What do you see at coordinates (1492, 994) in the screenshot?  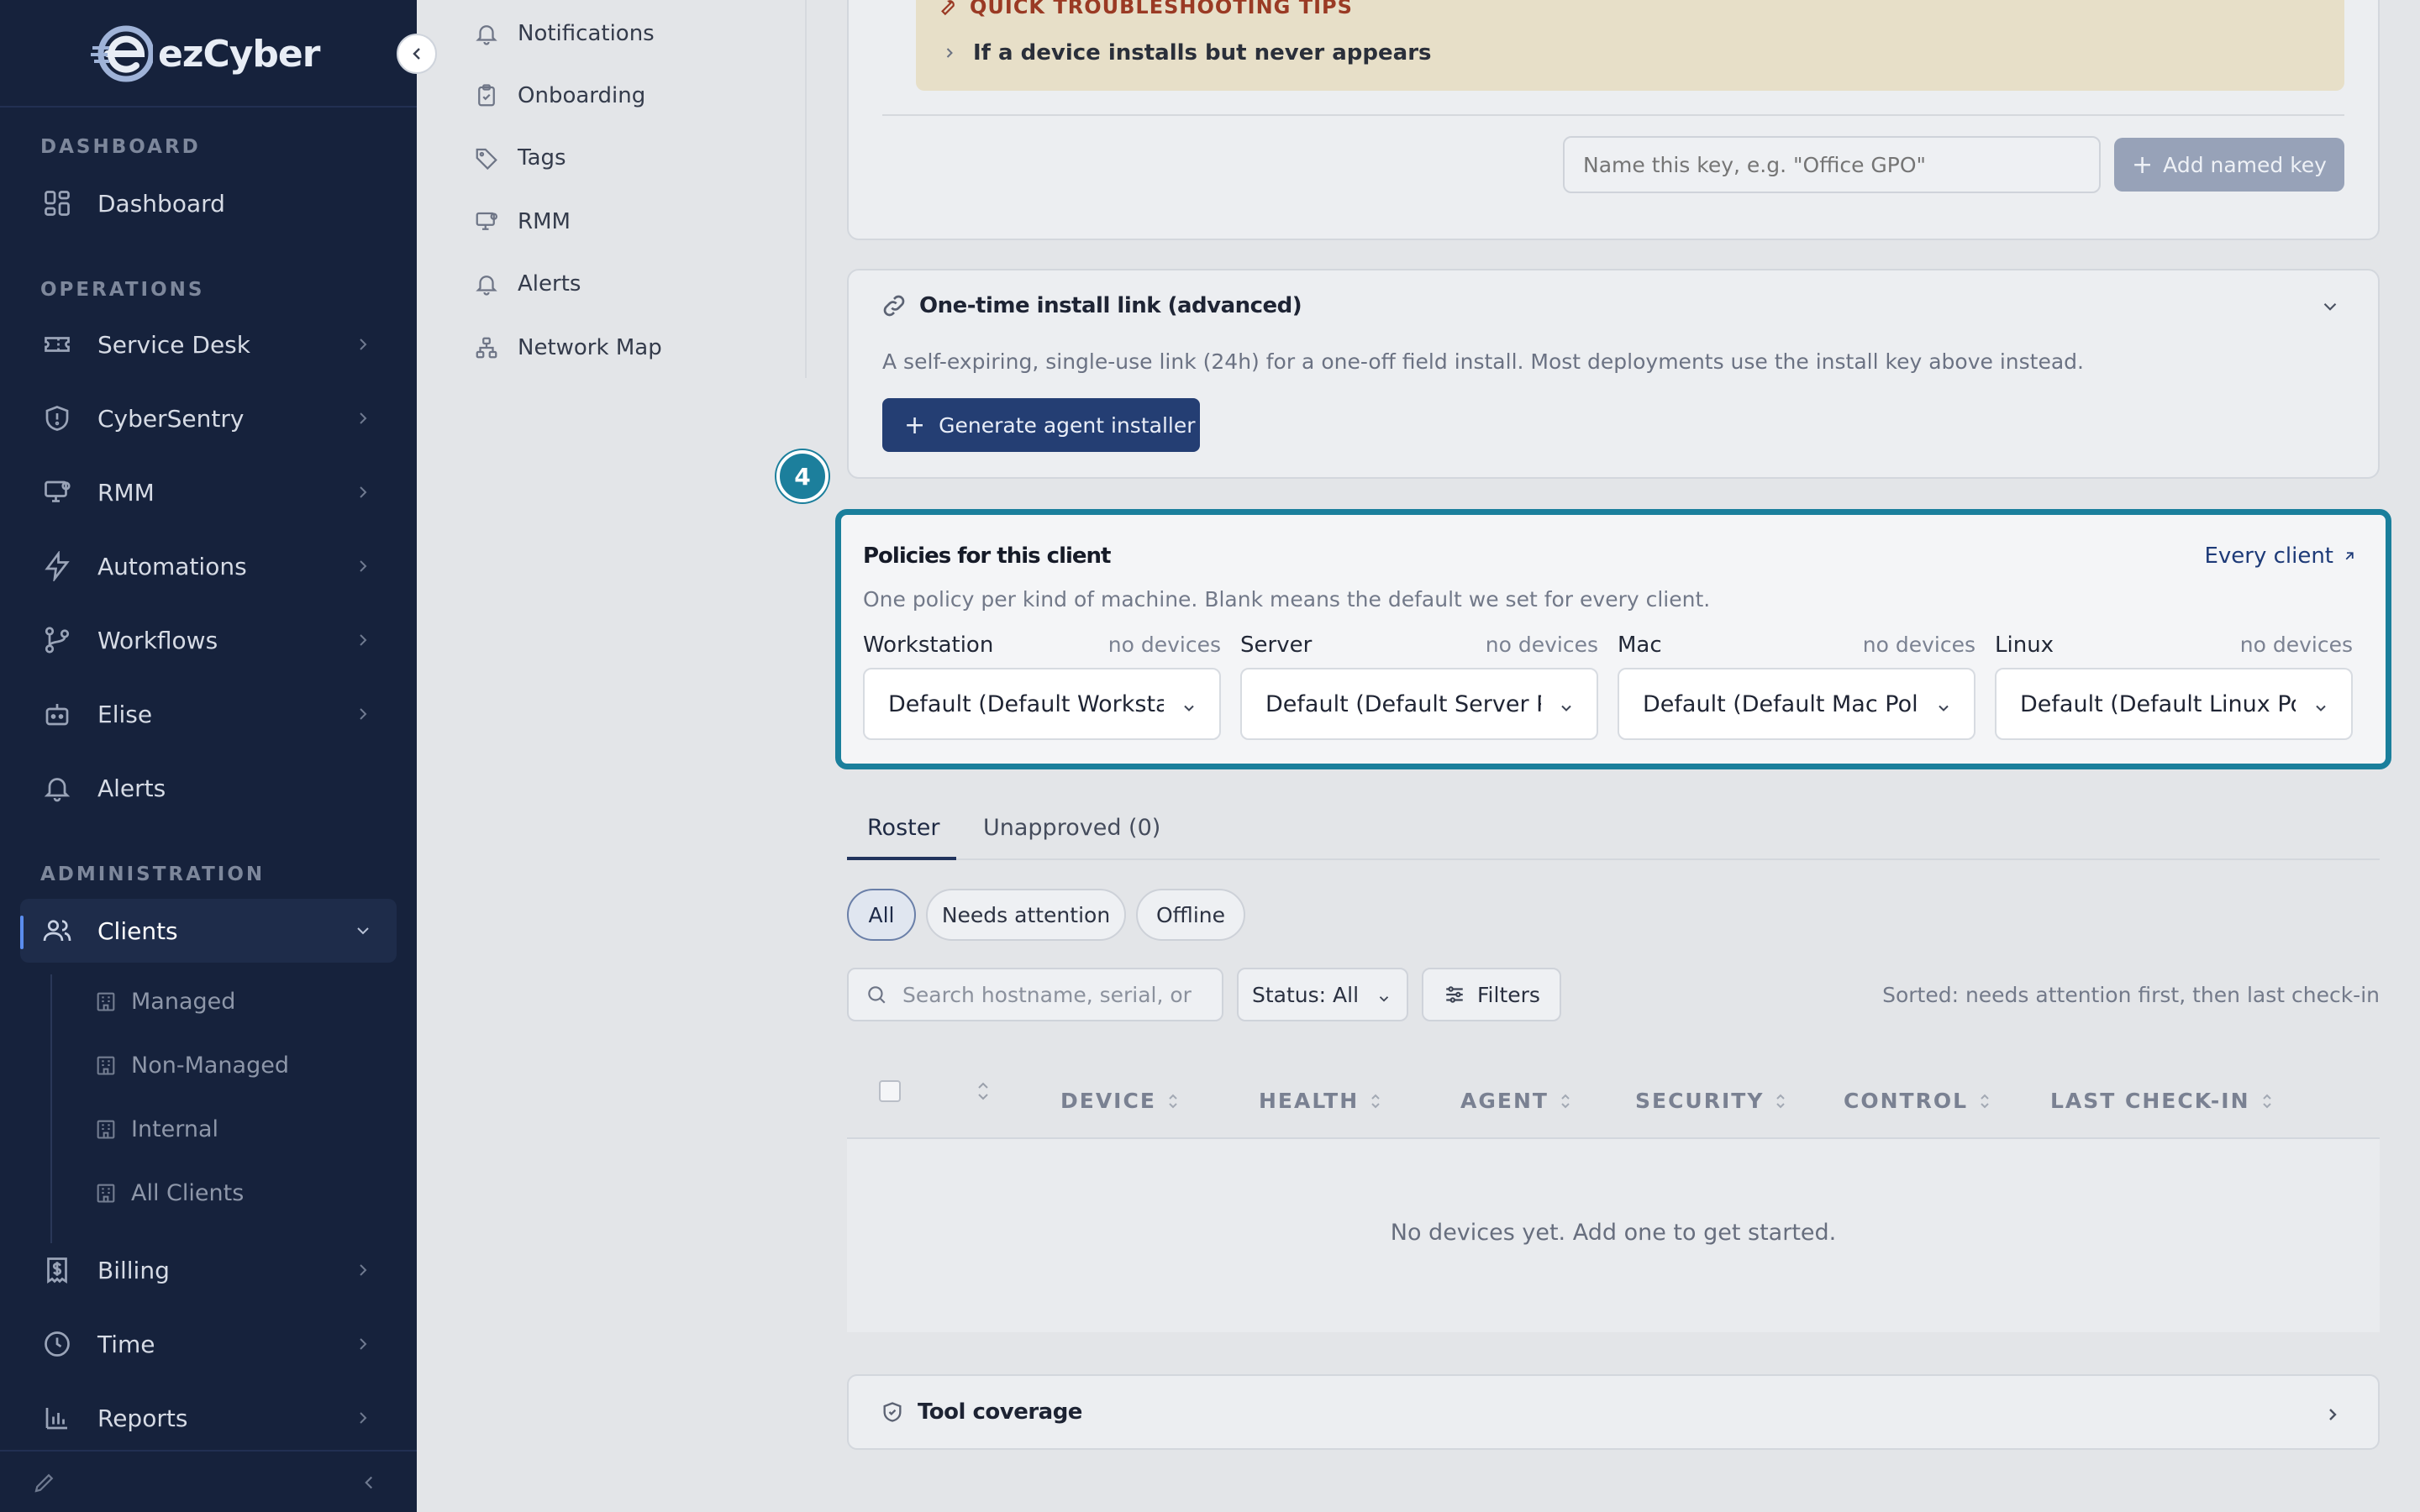 I see `filters-button: Filters` at bounding box center [1492, 994].